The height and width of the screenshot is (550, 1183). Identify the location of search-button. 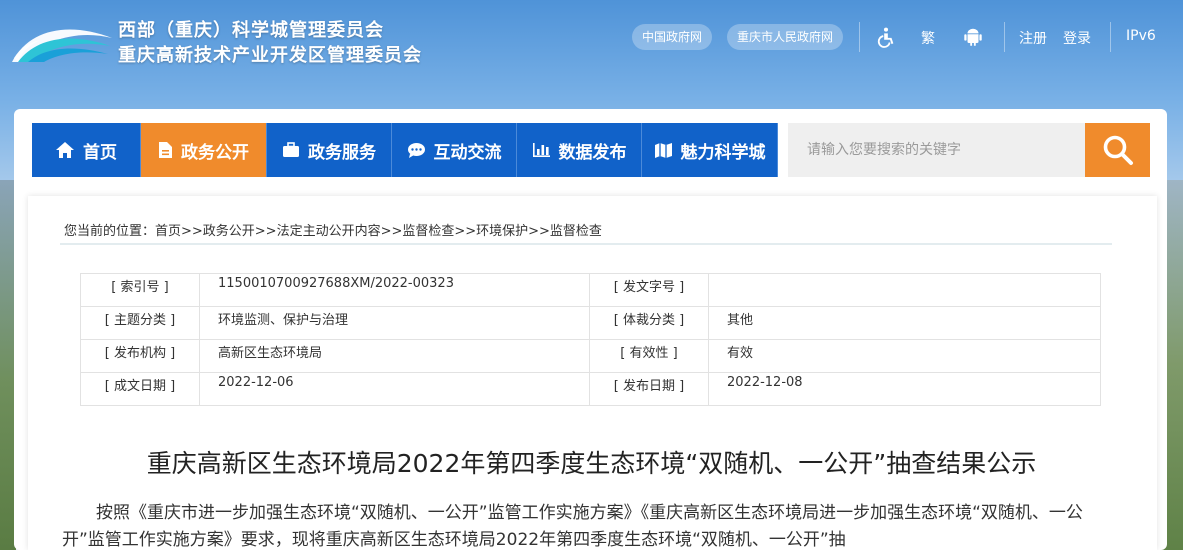
(1117, 150).